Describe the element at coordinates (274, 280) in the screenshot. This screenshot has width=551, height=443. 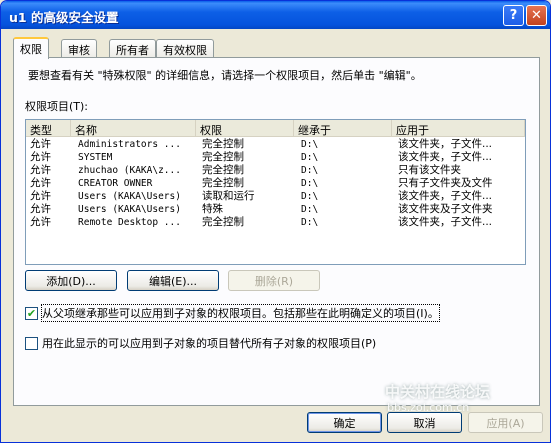
I see `remove-button: 删除(R)` at that location.